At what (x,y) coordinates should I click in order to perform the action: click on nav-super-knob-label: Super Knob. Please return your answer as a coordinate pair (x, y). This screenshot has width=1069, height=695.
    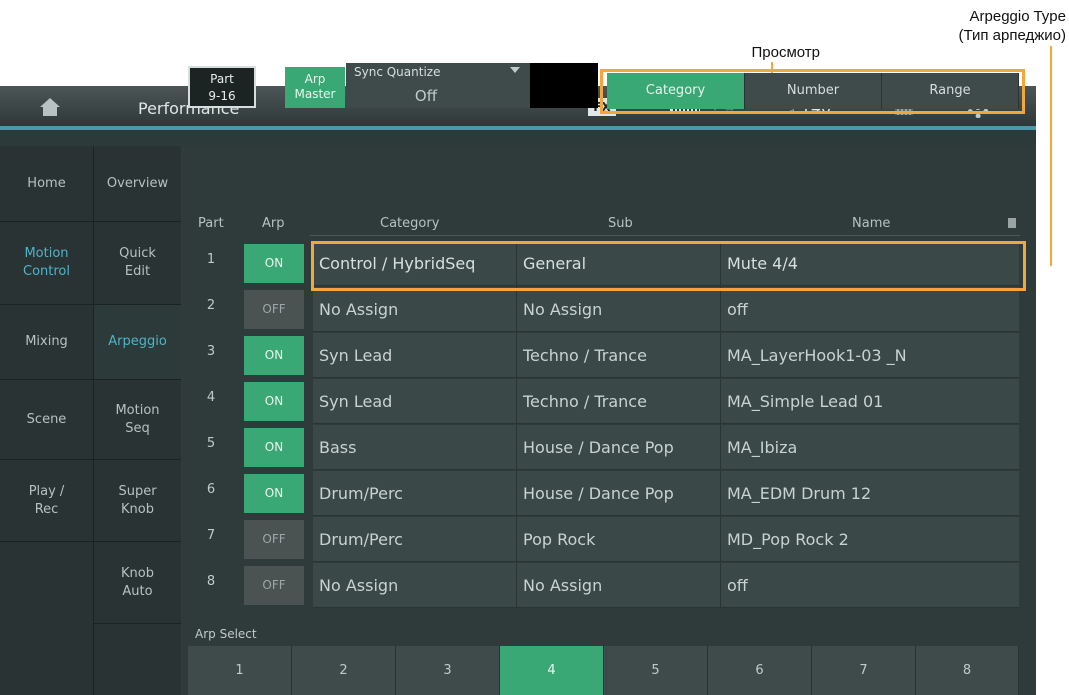
    Looking at the image, I should click on (137, 500).